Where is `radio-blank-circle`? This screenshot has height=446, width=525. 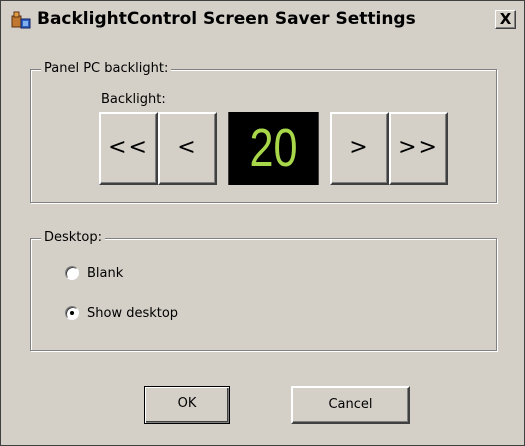
radio-blank-circle is located at coordinates (72, 273).